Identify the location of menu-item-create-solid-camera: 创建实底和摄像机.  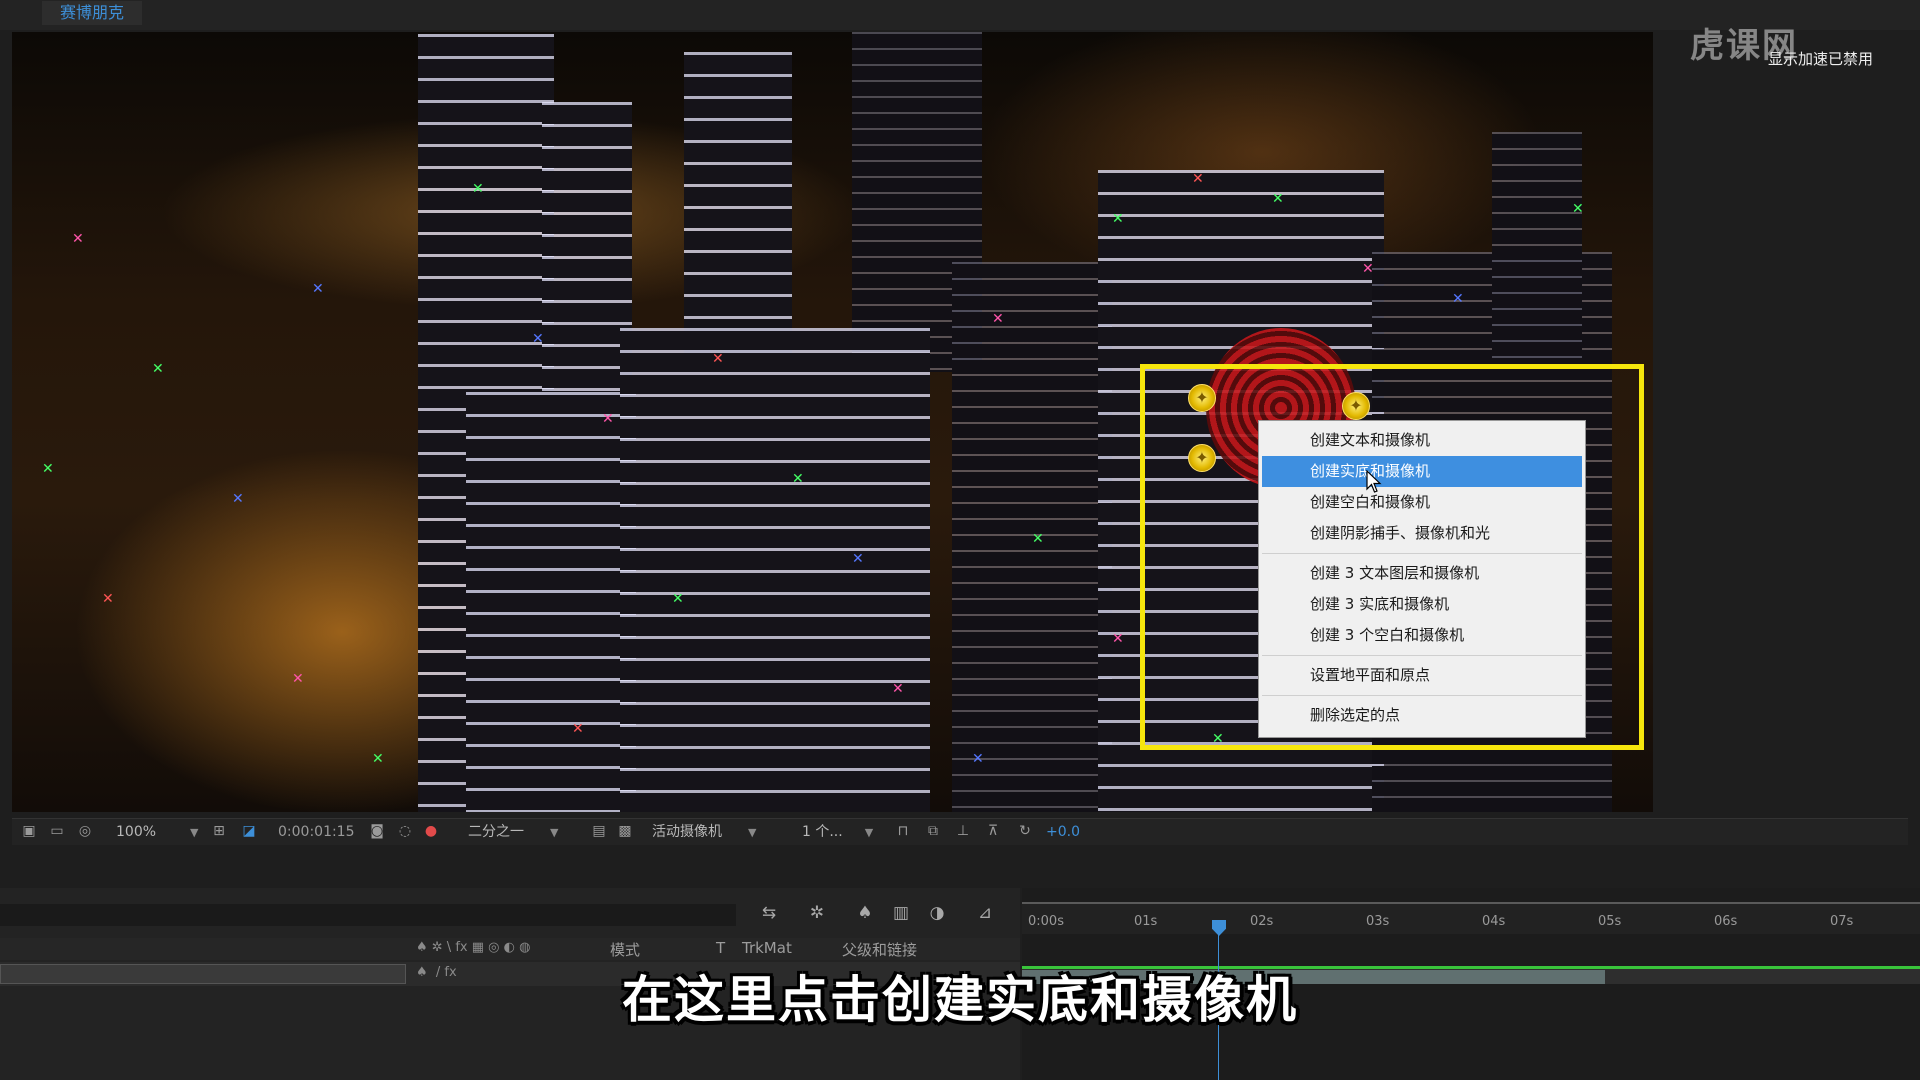
(1422, 471).